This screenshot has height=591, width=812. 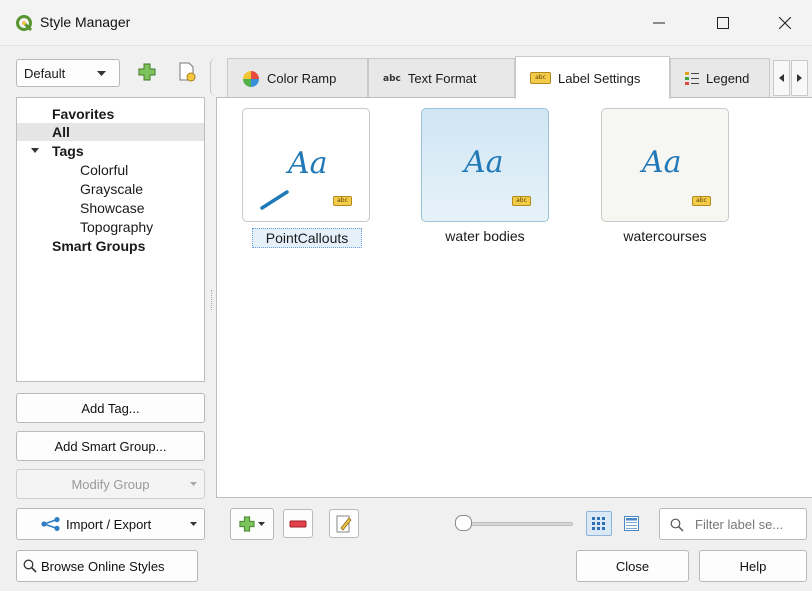 I want to click on minimize-icon, so click(x=659, y=23).